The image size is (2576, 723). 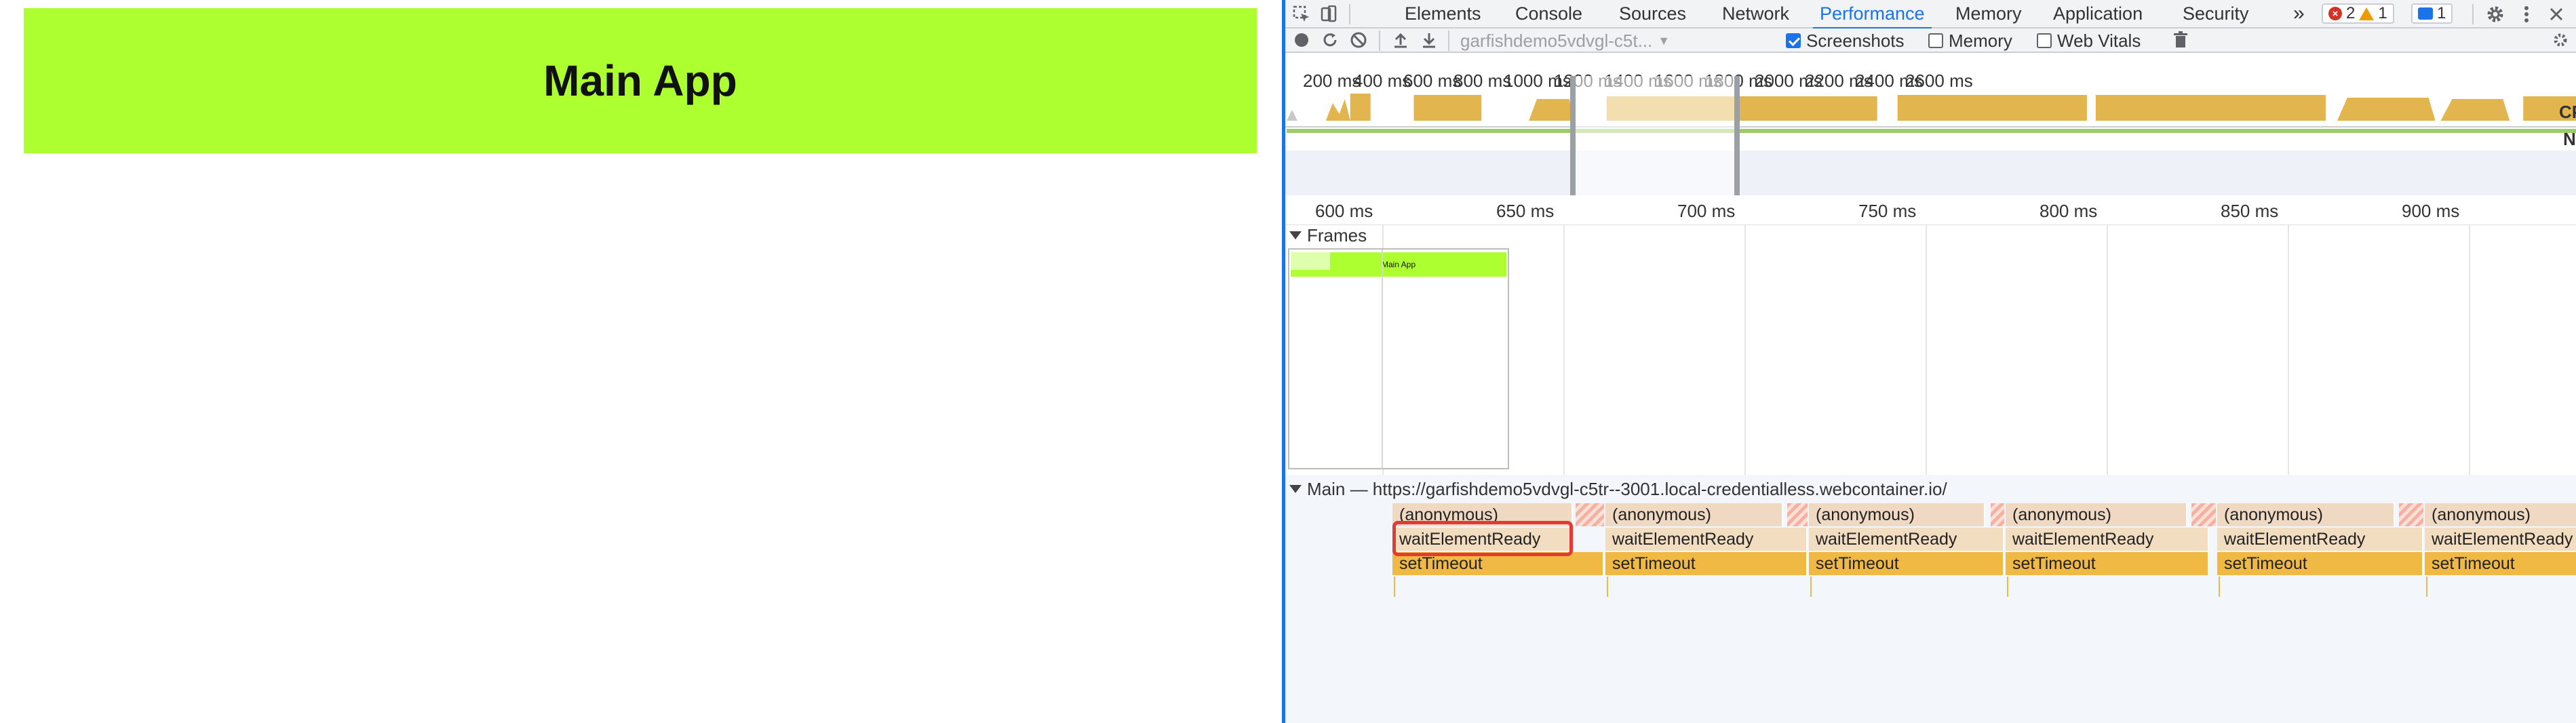 What do you see at coordinates (1432, 81) in the screenshot?
I see `overview-tick: 600 ms` at bounding box center [1432, 81].